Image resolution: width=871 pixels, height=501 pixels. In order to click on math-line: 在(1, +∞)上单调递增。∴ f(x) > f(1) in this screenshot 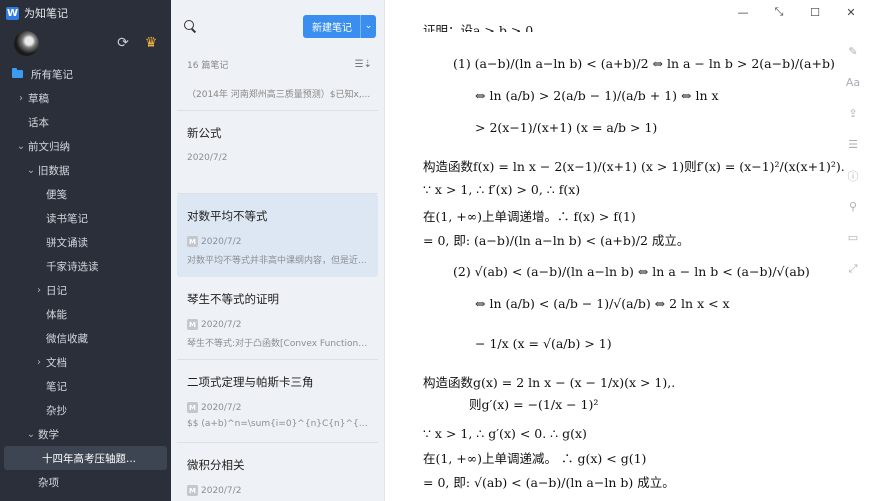, I will do `click(529, 216)`.